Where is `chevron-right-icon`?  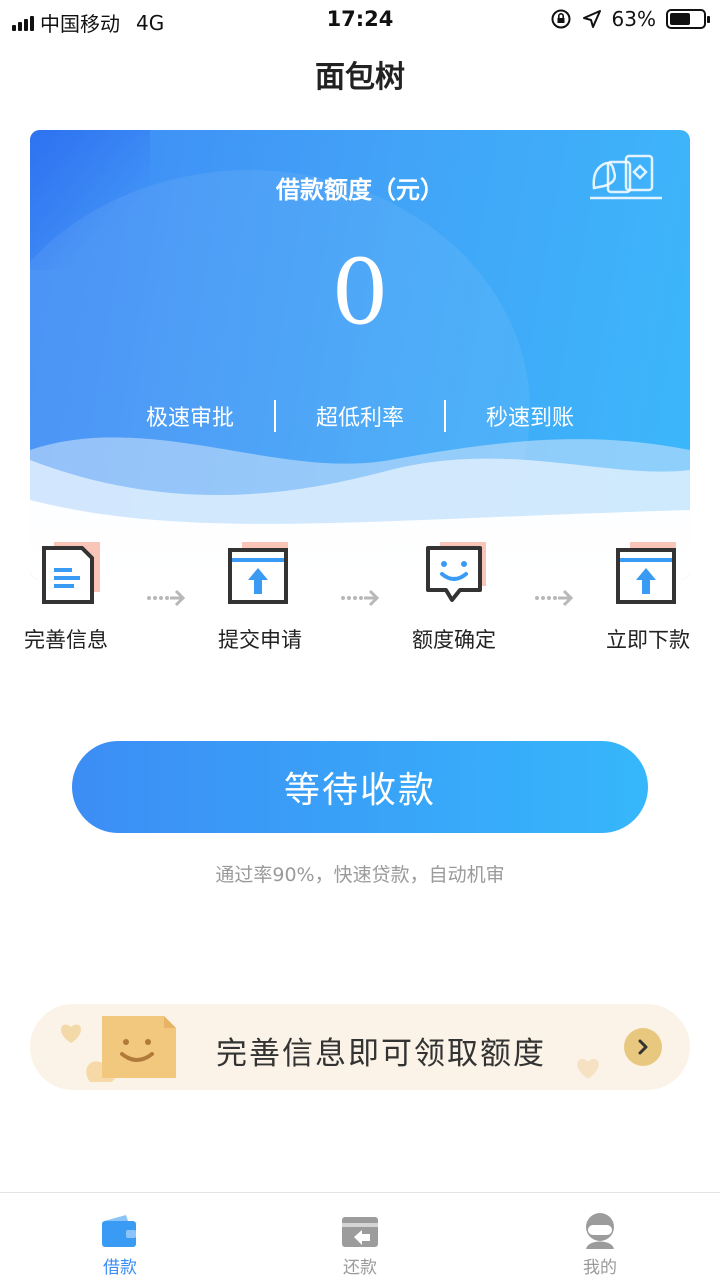
chevron-right-icon is located at coordinates (643, 1047).